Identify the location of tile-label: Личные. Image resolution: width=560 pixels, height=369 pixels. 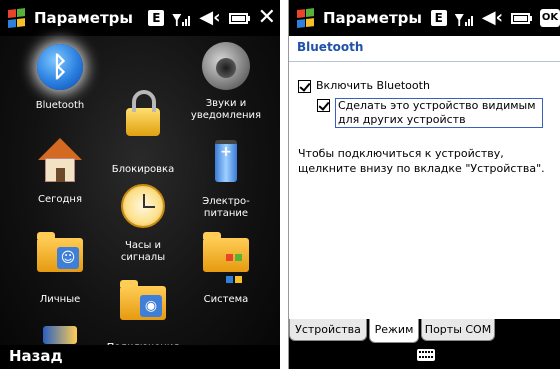
(60, 299).